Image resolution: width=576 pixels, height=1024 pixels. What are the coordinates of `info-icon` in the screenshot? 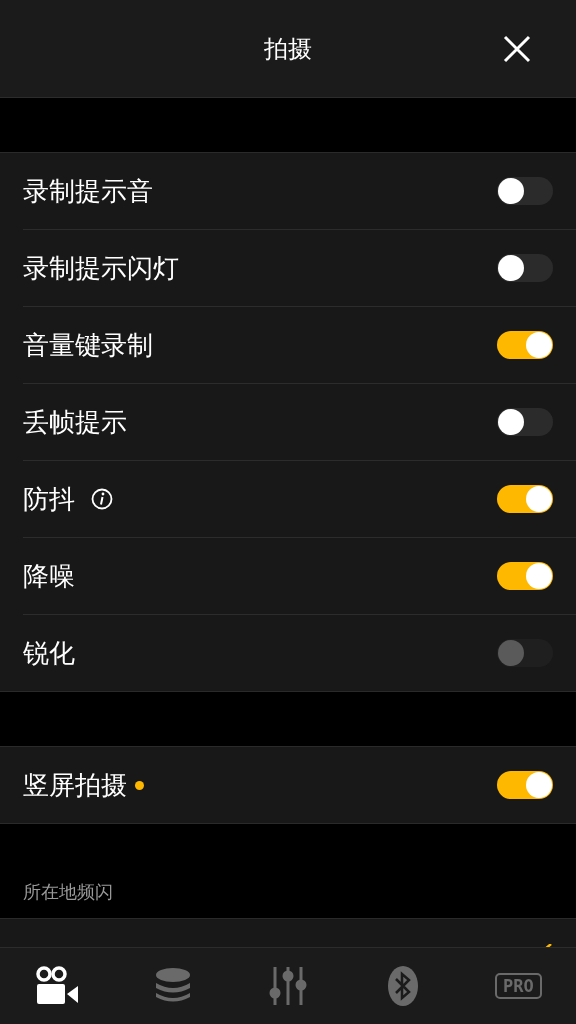 It's located at (102, 499).